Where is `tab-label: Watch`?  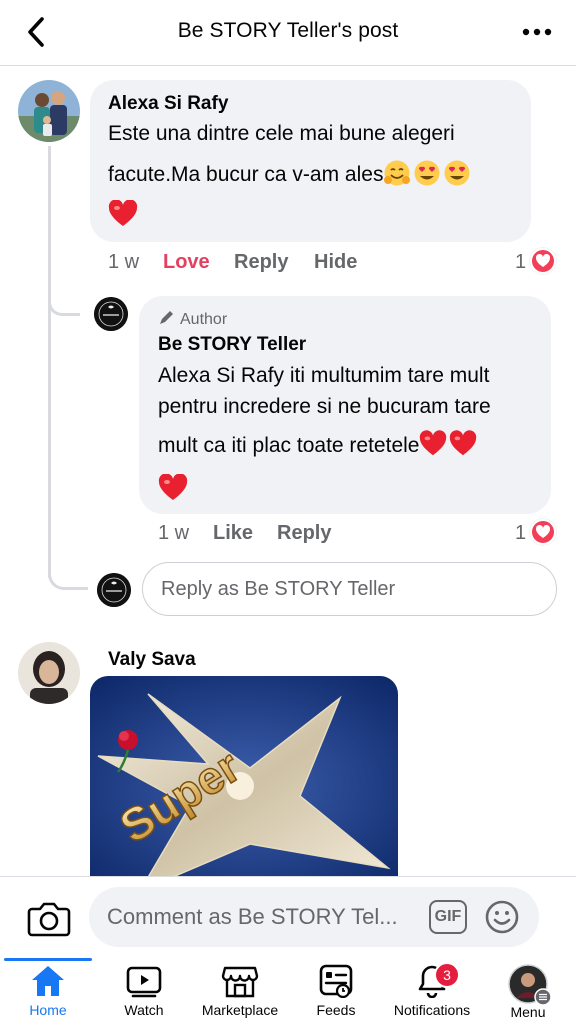 tab-label: Watch is located at coordinates (144, 1010).